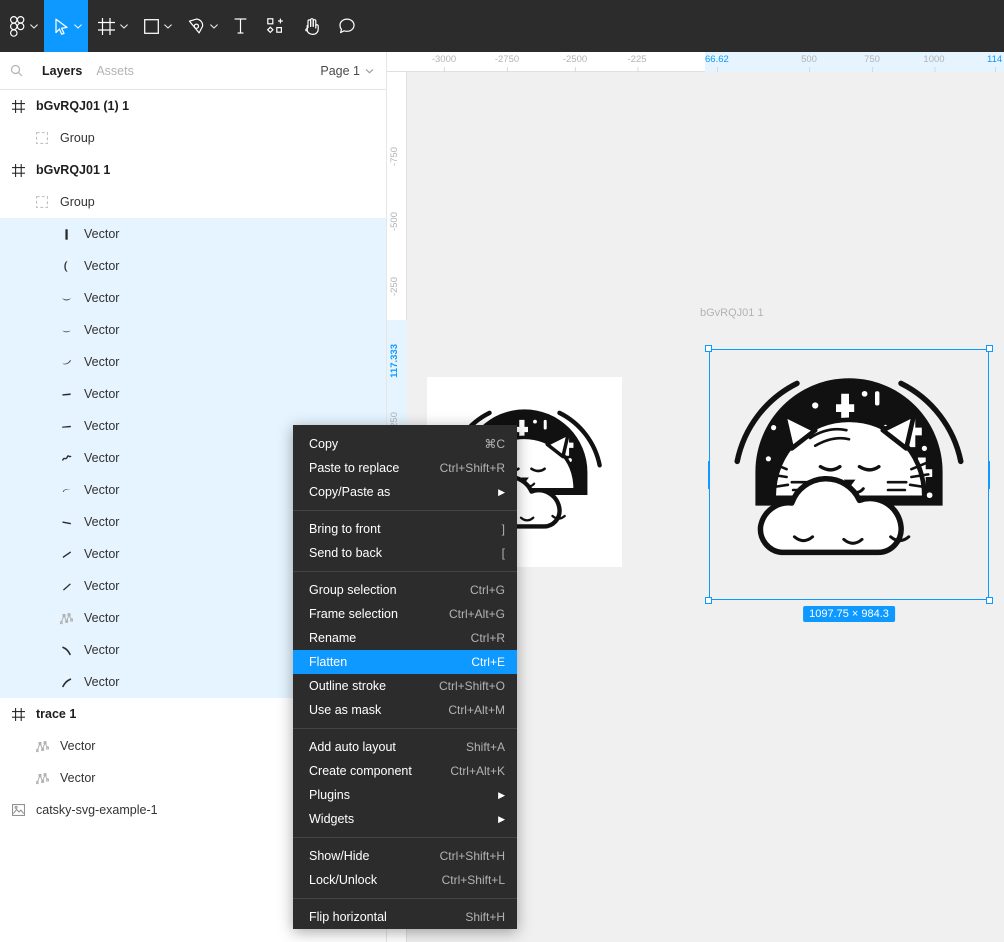 This screenshot has height=942, width=1004. What do you see at coordinates (345, 710) in the screenshot?
I see `menu-item-label: Use as mask` at bounding box center [345, 710].